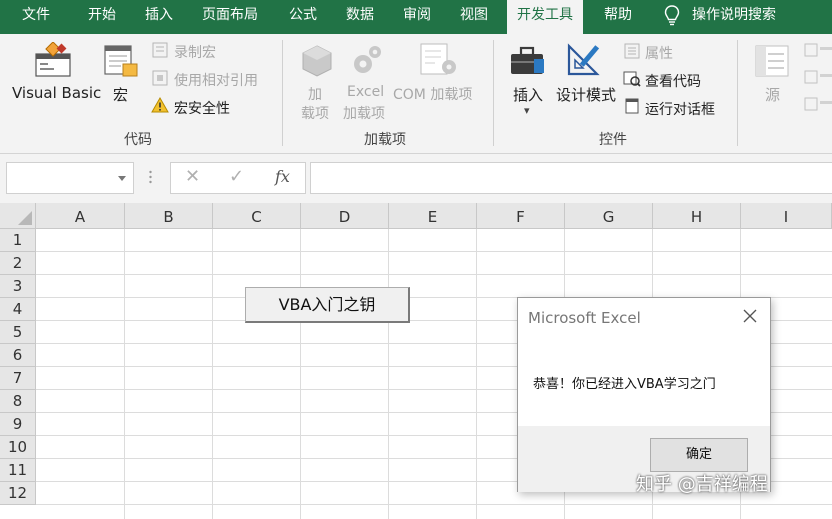 This screenshot has height=519, width=832. I want to click on column-header: F, so click(521, 216).